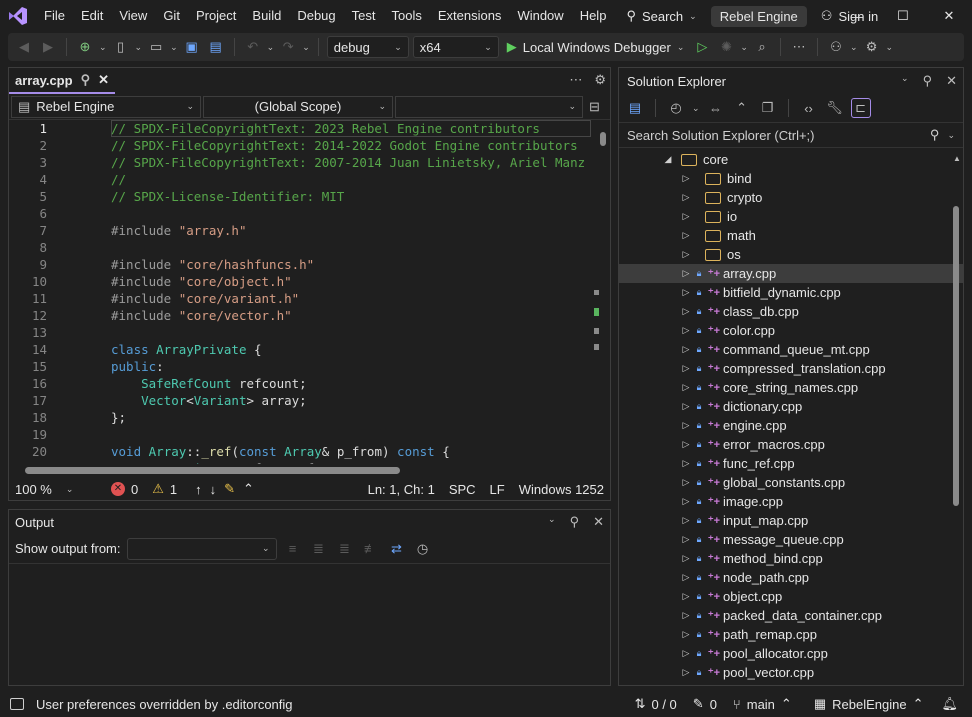 This screenshot has height=717, width=972. I want to click on chevron-up-icon: ⌃, so click(248, 489).